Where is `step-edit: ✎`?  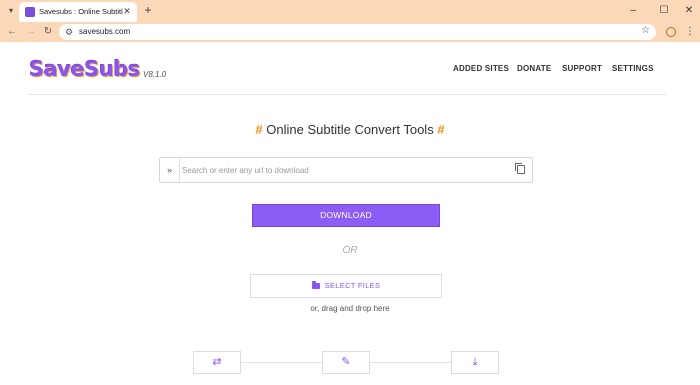 step-edit: ✎ is located at coordinates (346, 362).